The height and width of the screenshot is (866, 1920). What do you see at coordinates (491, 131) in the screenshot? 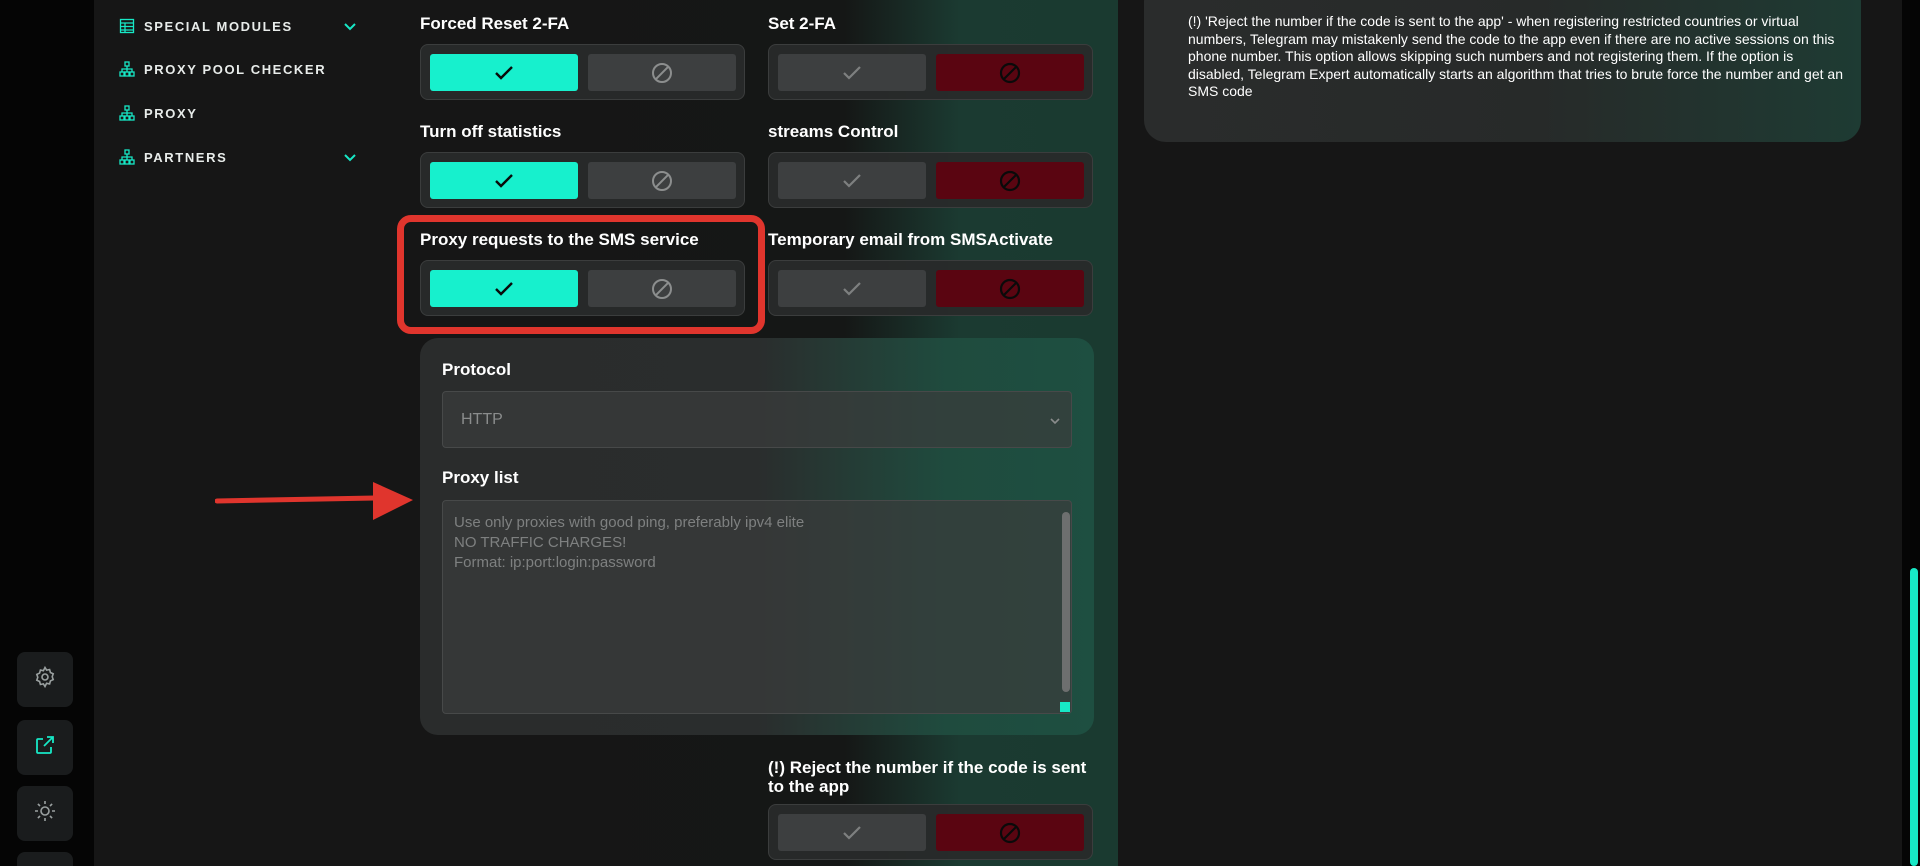
I see `turn-off-statistics-label: Turn off statistics` at bounding box center [491, 131].